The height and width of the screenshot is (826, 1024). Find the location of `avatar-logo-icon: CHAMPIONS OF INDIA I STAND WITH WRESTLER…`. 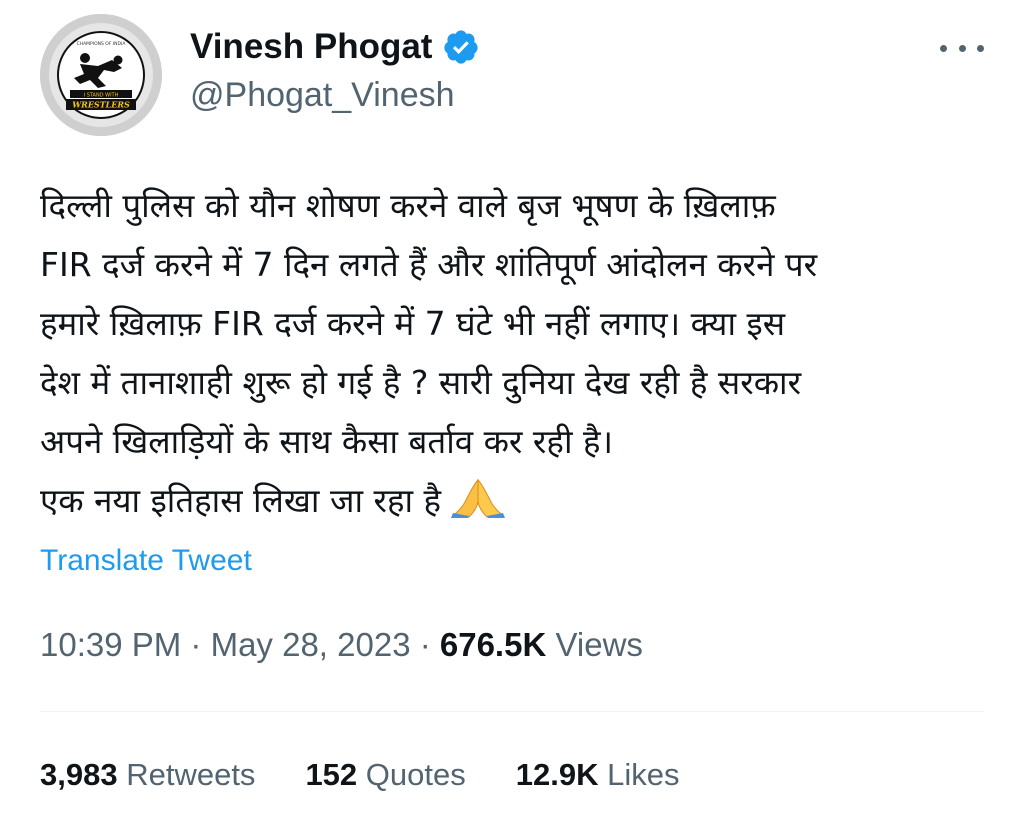

avatar-logo-icon: CHAMPIONS OF INDIA I STAND WITH WRESTLER… is located at coordinates (101, 75).